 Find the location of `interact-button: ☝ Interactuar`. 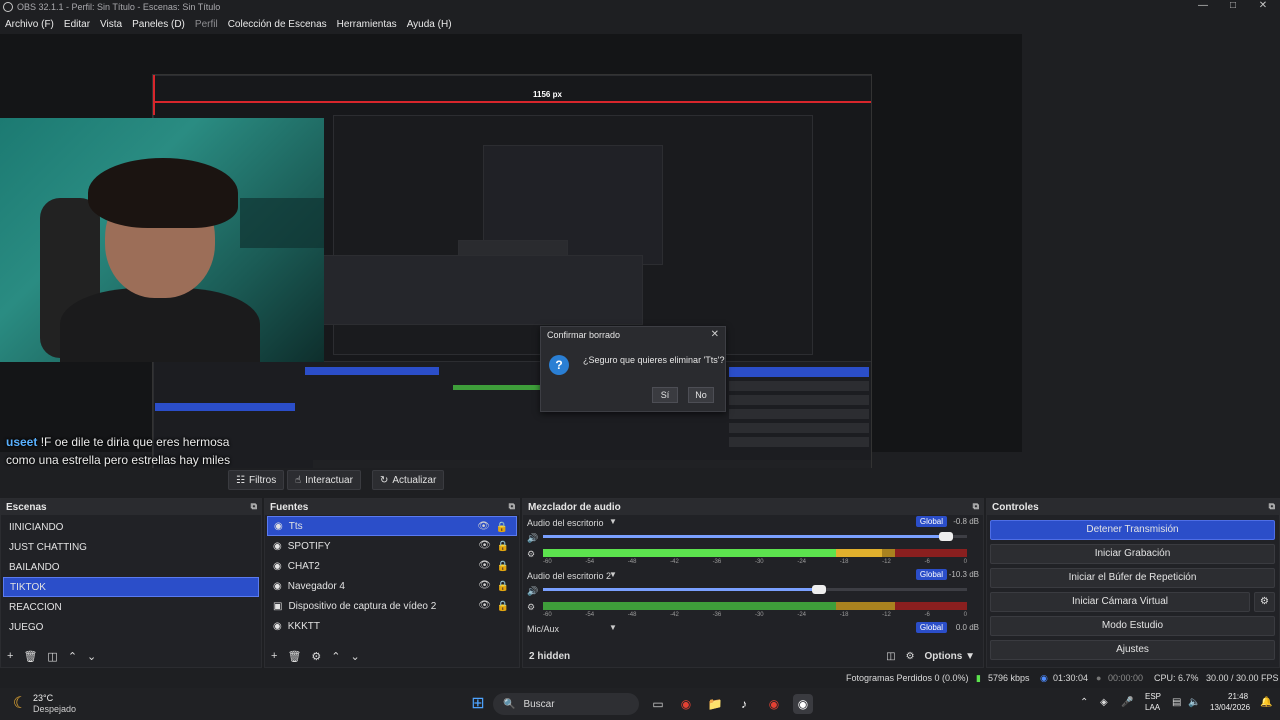

interact-button: ☝ Interactuar is located at coordinates (324, 480).